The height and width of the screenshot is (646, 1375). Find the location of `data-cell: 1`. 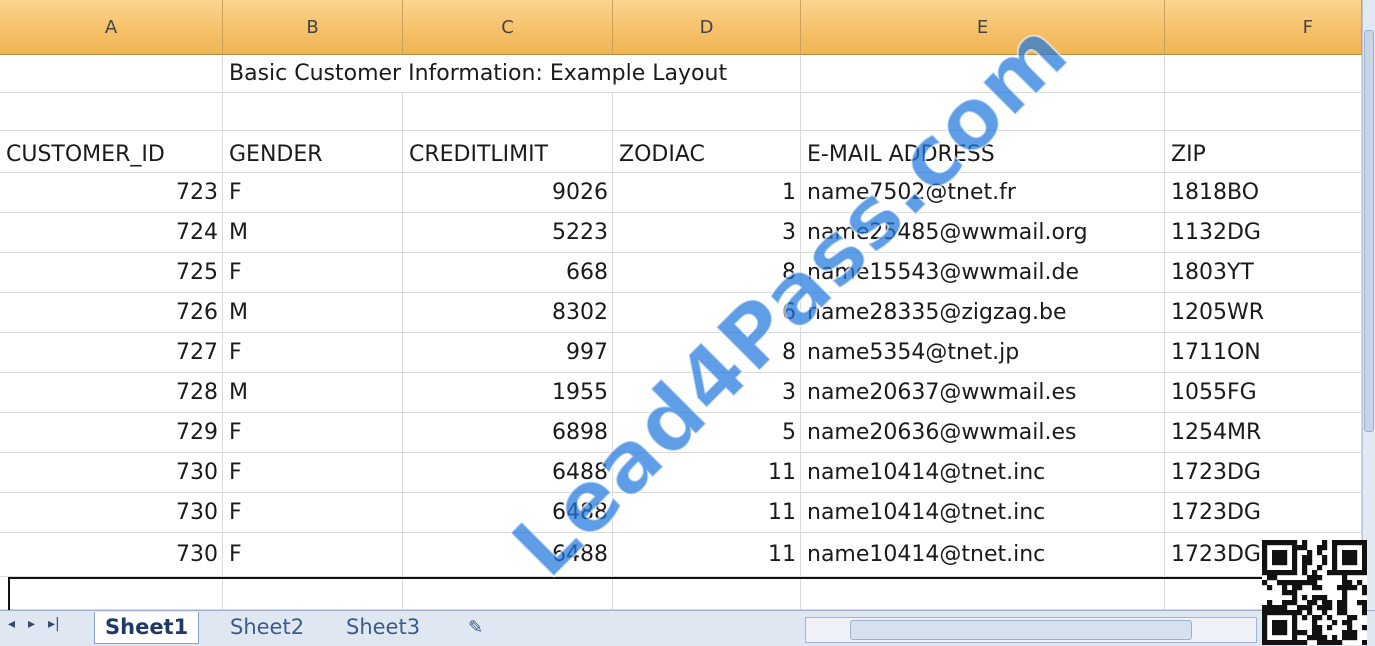

data-cell: 1 is located at coordinates (707, 193).